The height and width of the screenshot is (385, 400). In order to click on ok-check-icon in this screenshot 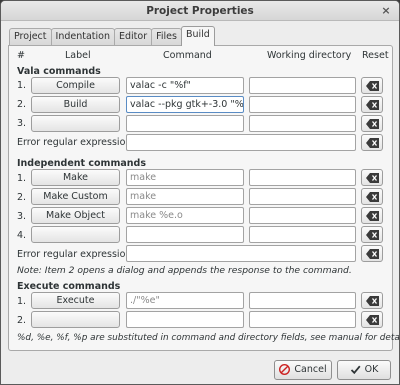, I will do `click(357, 369)`.